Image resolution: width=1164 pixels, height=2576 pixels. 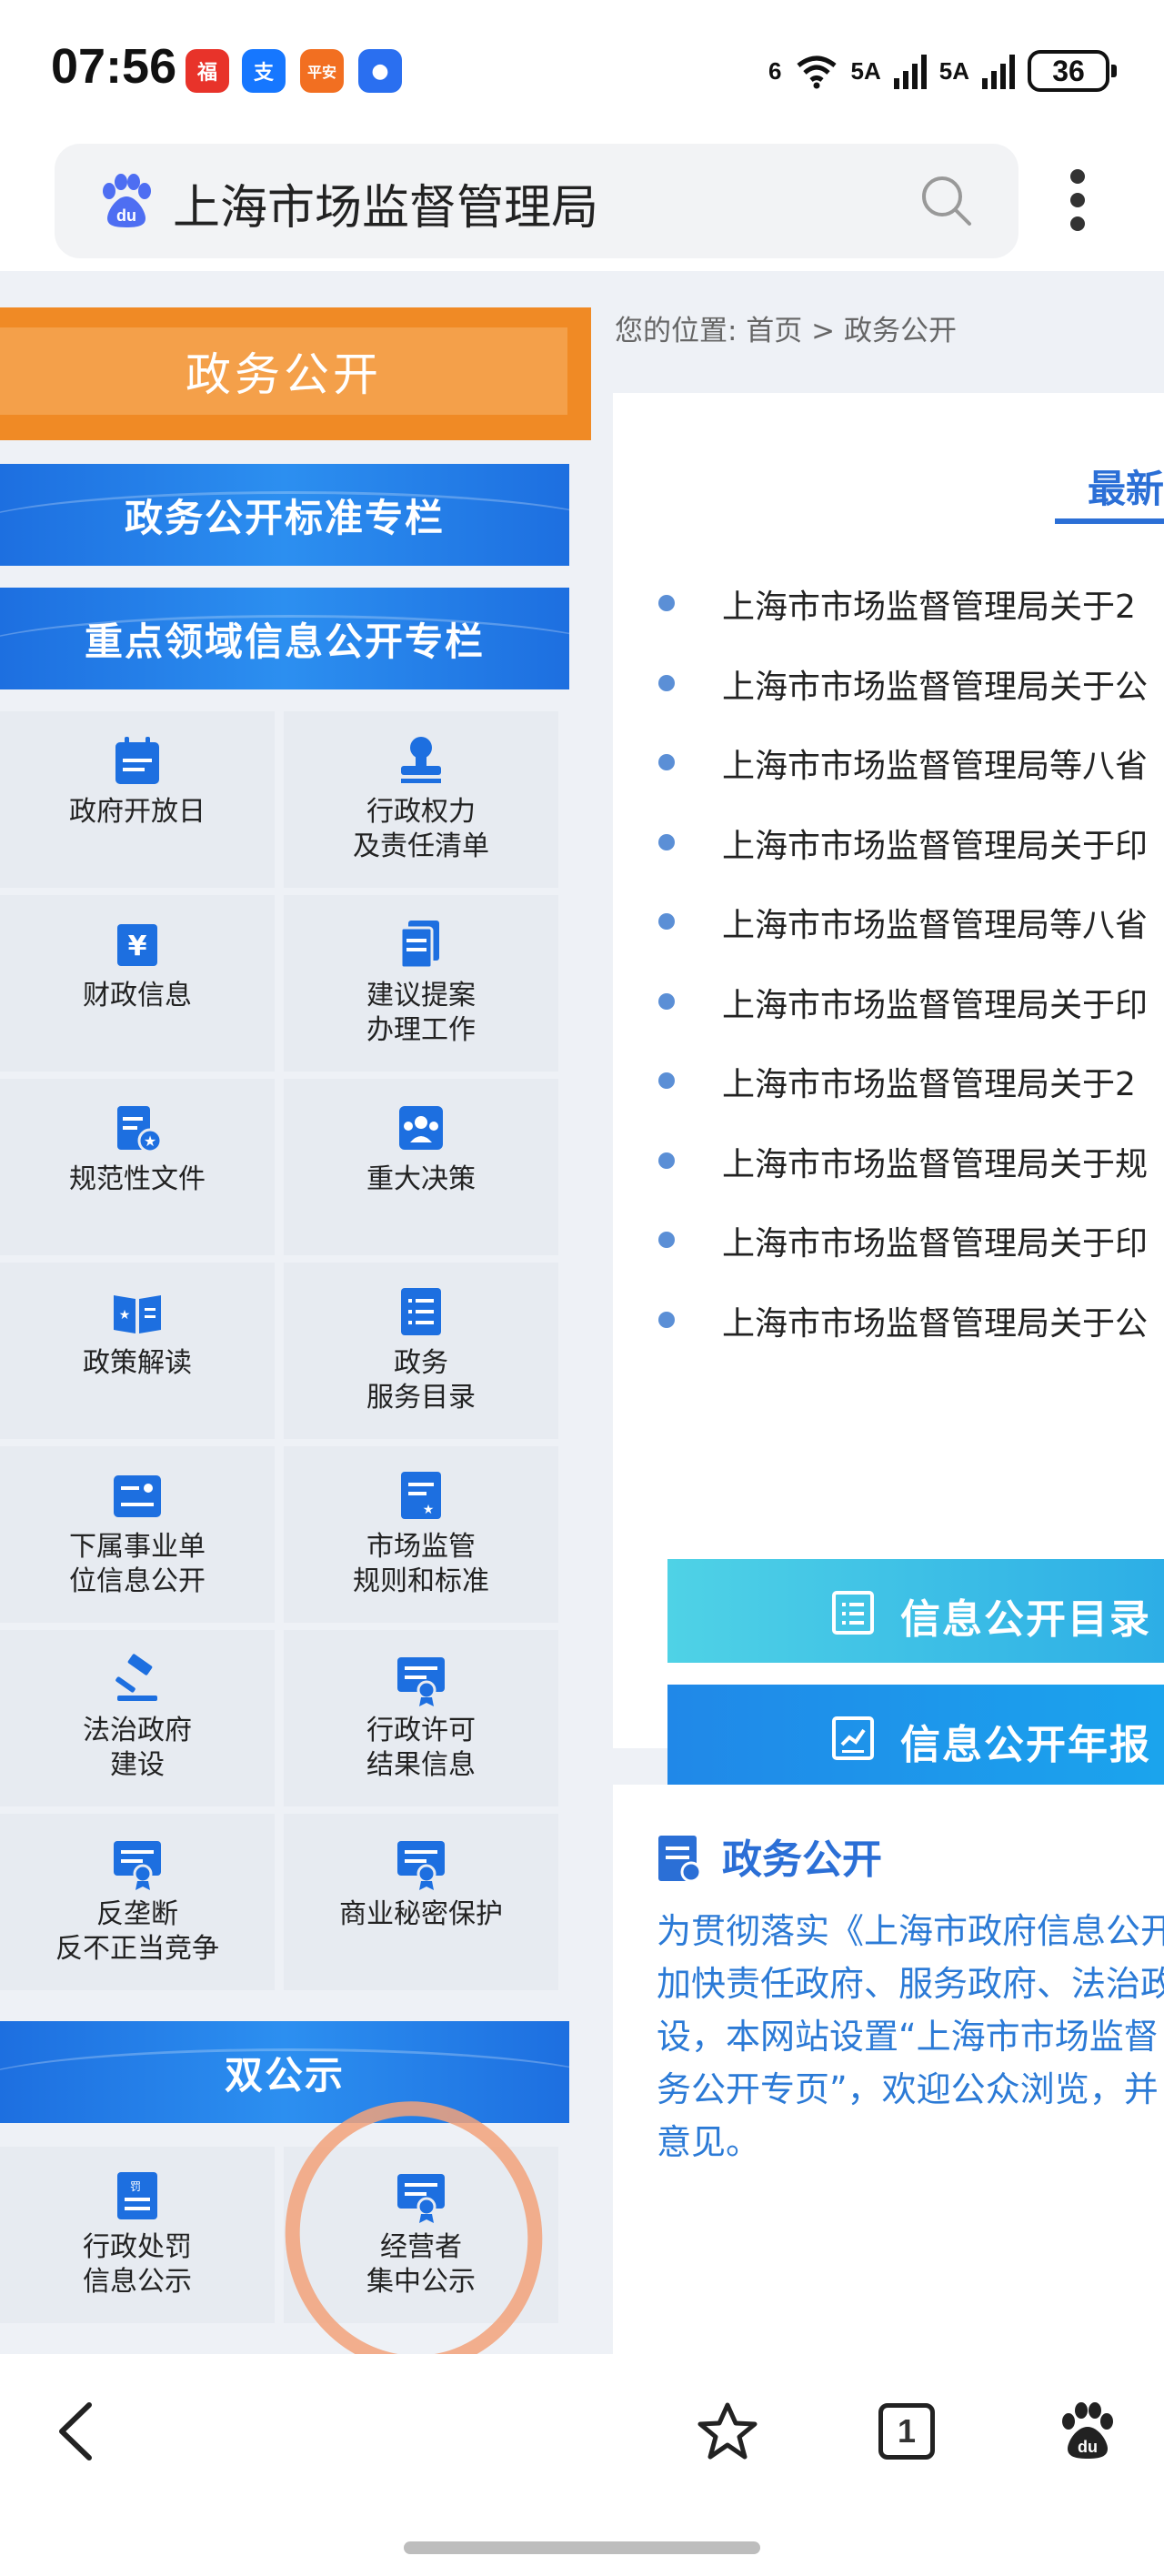 I want to click on nav-item-rule-of-law: 法治政府 建设, so click(x=137, y=1718).